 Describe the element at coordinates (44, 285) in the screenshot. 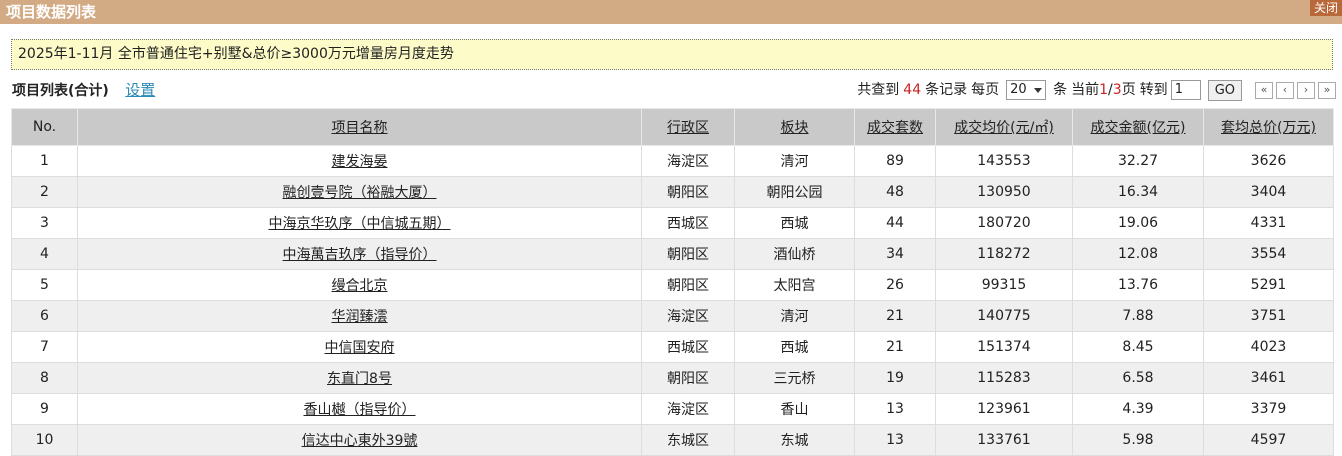

I see `cell-no: 5` at that location.